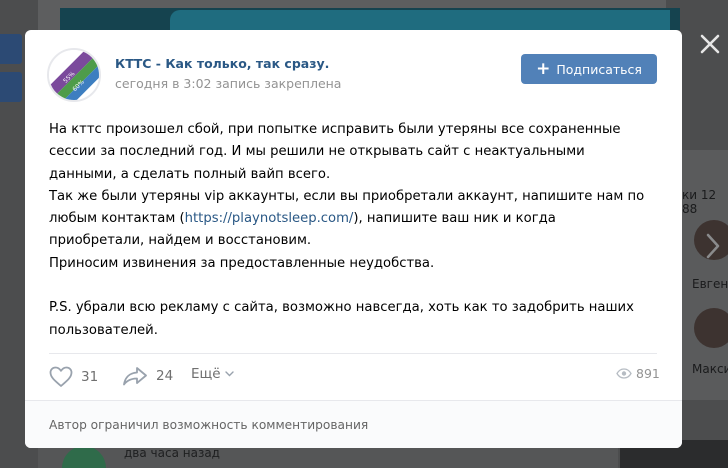  Describe the element at coordinates (90, 377) in the screenshot. I see `like-count: 31` at that location.